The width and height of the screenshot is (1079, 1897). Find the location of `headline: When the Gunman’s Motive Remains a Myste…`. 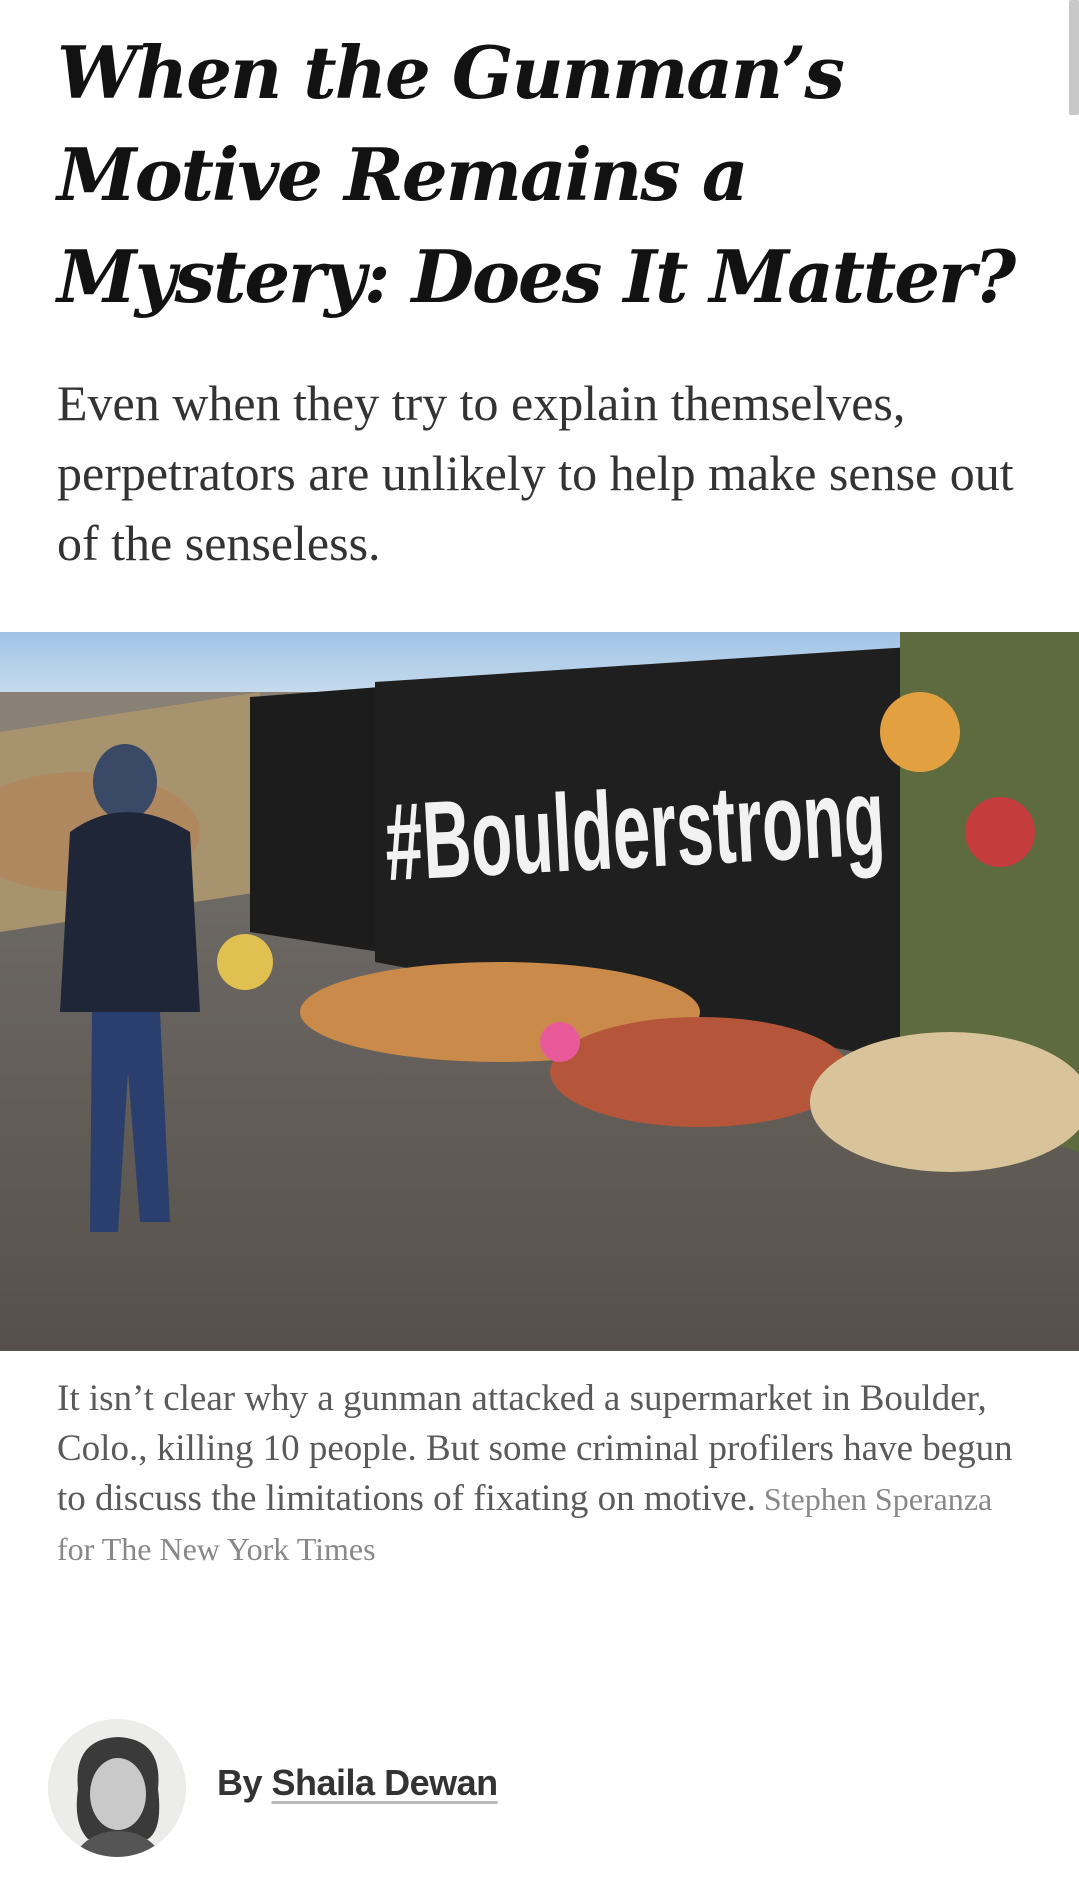

headline: When the Gunman’s Motive Remains a Myste… is located at coordinates (536, 174).